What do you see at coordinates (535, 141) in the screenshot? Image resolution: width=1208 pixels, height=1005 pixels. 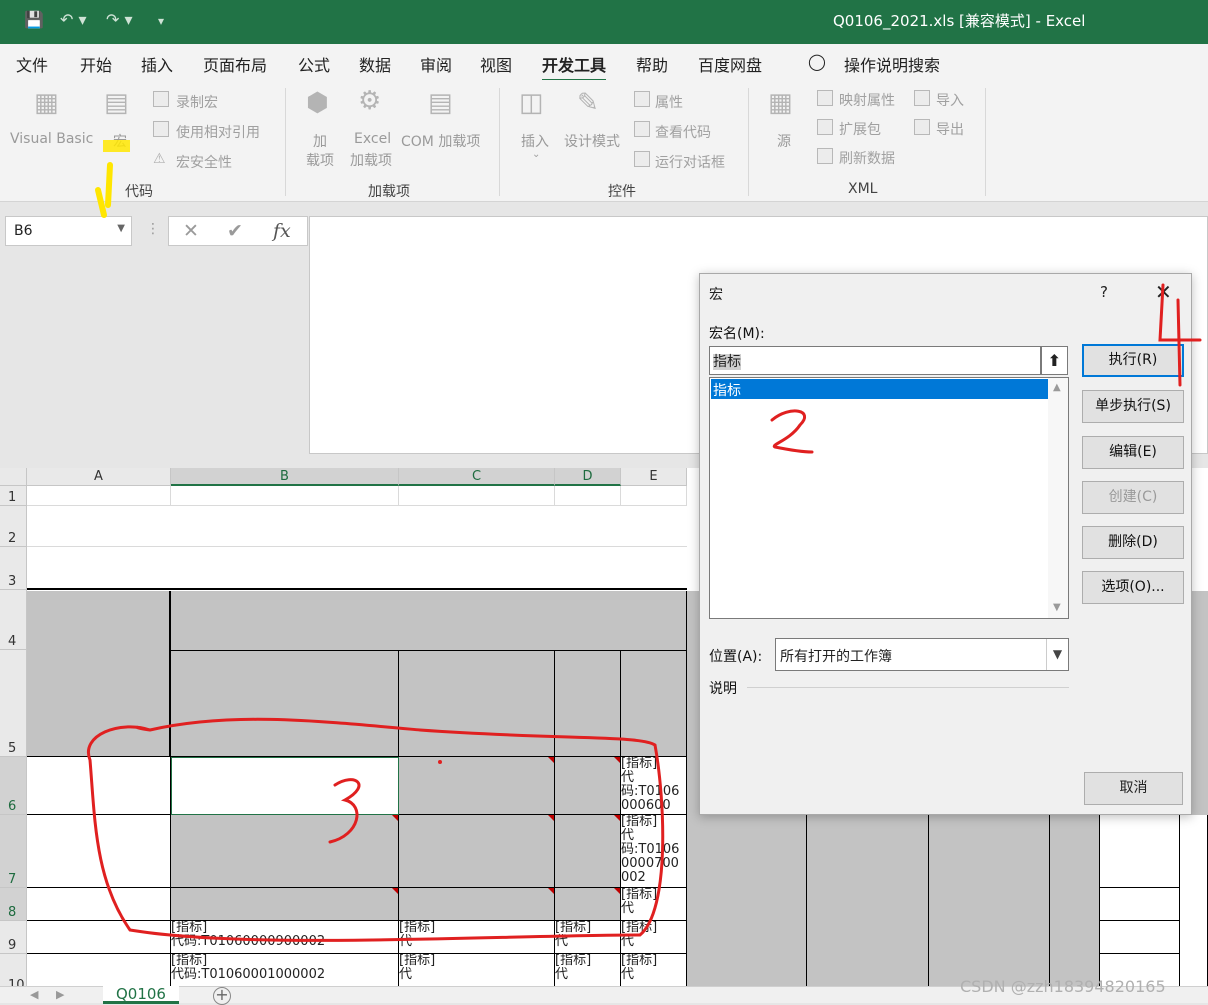 I see `insert-control-button: 插入` at bounding box center [535, 141].